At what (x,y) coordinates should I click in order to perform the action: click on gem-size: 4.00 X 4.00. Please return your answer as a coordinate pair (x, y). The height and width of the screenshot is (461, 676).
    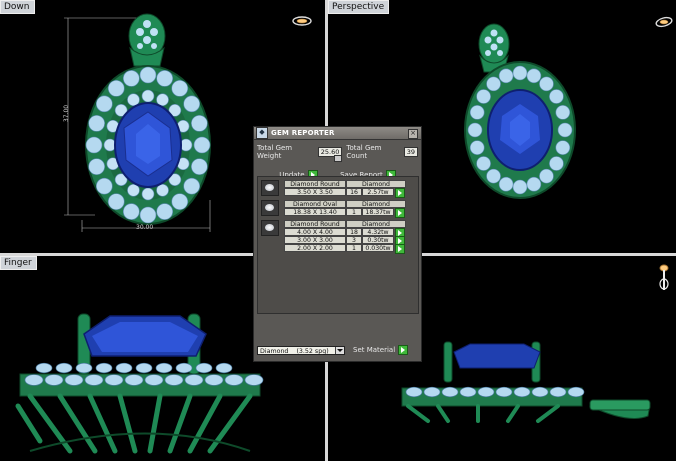
    Looking at the image, I should click on (315, 232).